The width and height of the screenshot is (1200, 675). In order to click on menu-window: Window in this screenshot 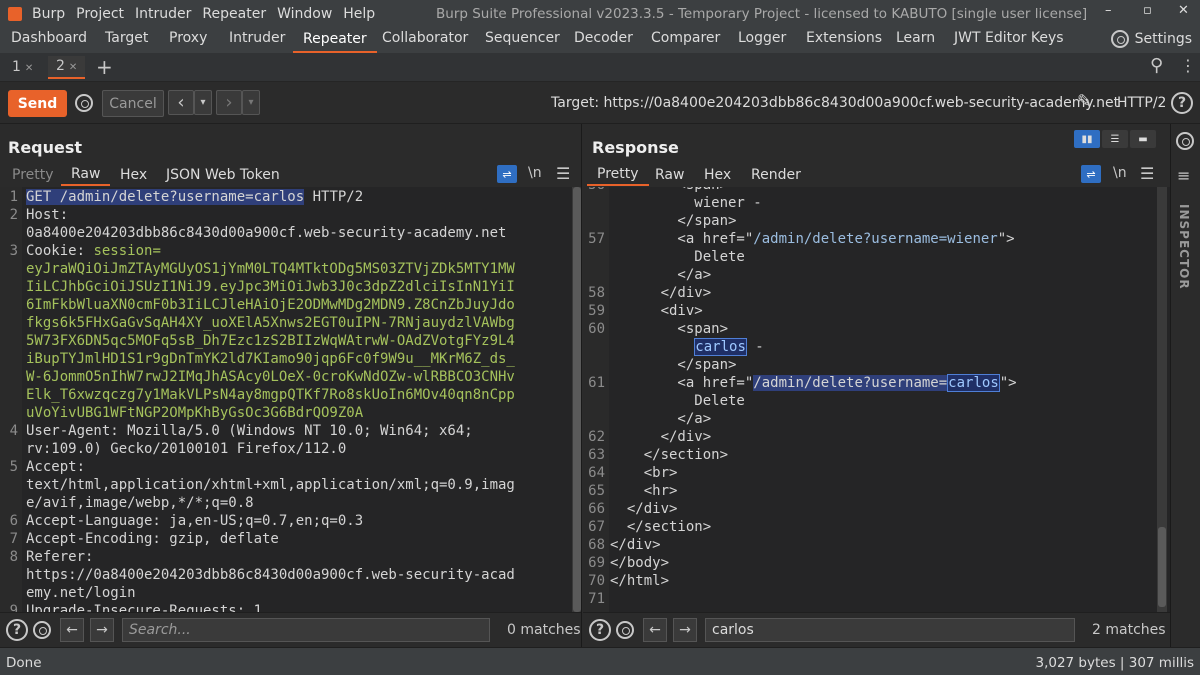, I will do `click(304, 14)`.